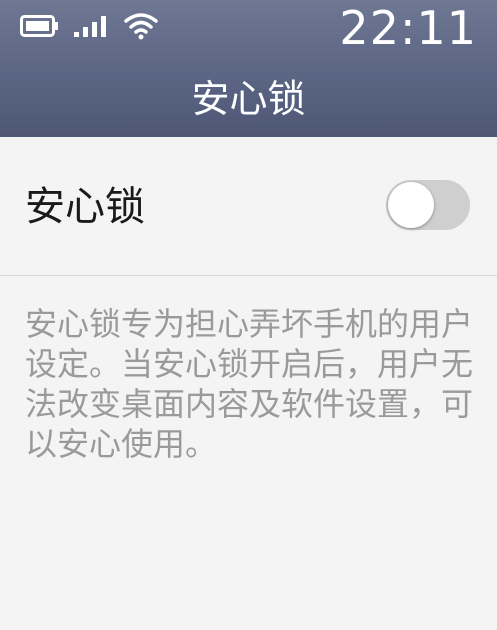 The image size is (497, 630). What do you see at coordinates (85, 207) in the screenshot?
I see `setting-label: 安心锁` at bounding box center [85, 207].